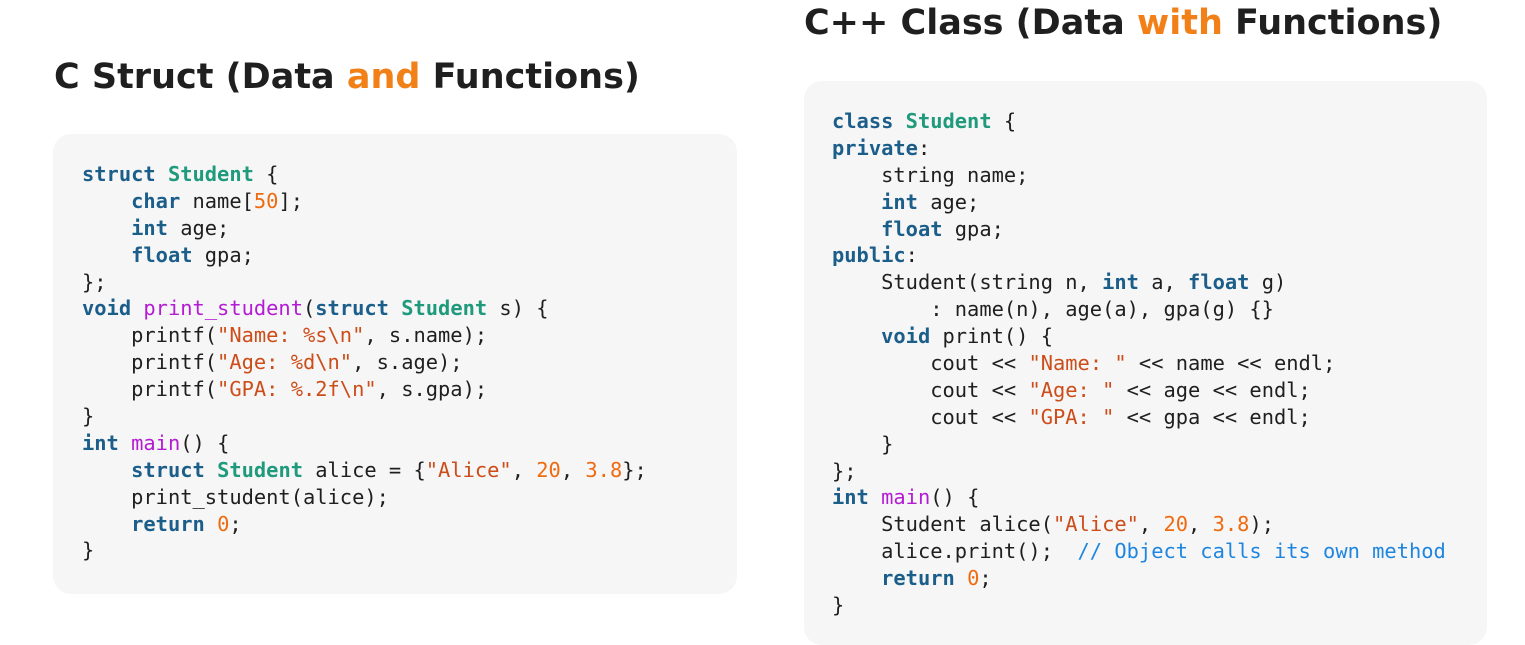  Describe the element at coordinates (518, 308) in the screenshot. I see `code-text: s) {` at that location.